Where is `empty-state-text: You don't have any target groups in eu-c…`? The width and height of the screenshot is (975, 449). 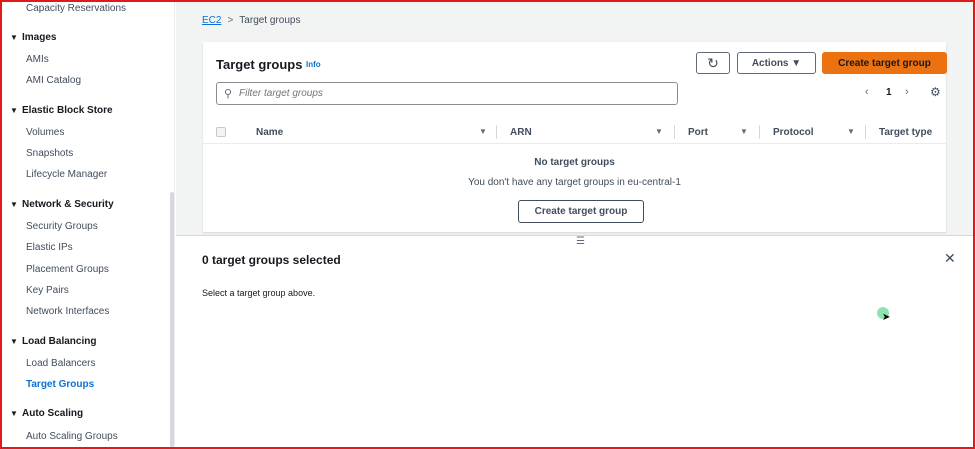 empty-state-text: You don't have any target groups in eu-c… is located at coordinates (574, 182).